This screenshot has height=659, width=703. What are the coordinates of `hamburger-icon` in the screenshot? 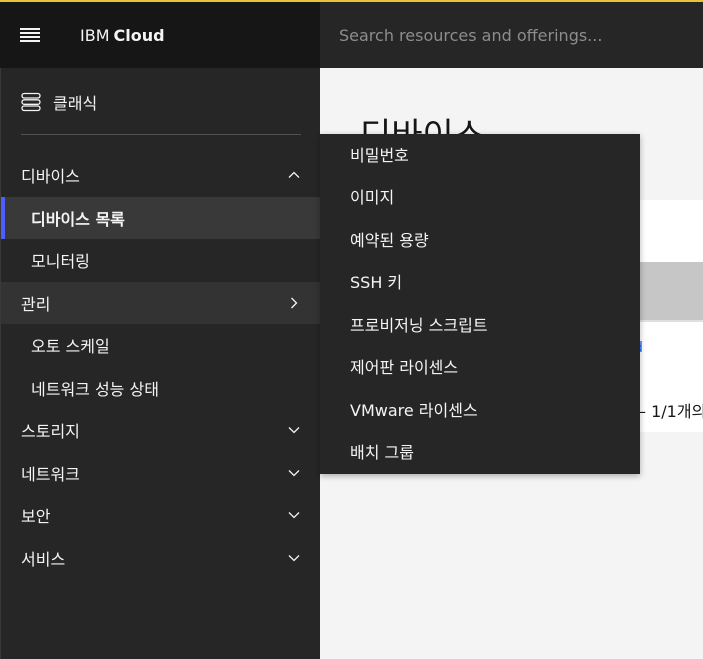 It's located at (30, 35).